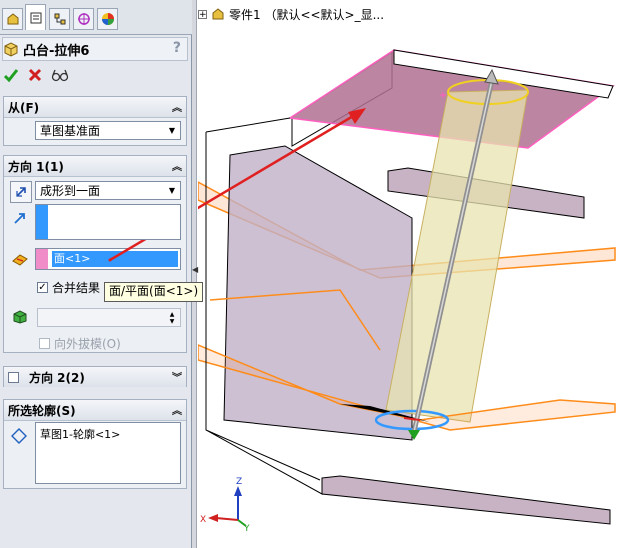  I want to click on selected-contours-group: 所选轮廓(S) ︽ 草图1-轮廓<1>, so click(95, 444).